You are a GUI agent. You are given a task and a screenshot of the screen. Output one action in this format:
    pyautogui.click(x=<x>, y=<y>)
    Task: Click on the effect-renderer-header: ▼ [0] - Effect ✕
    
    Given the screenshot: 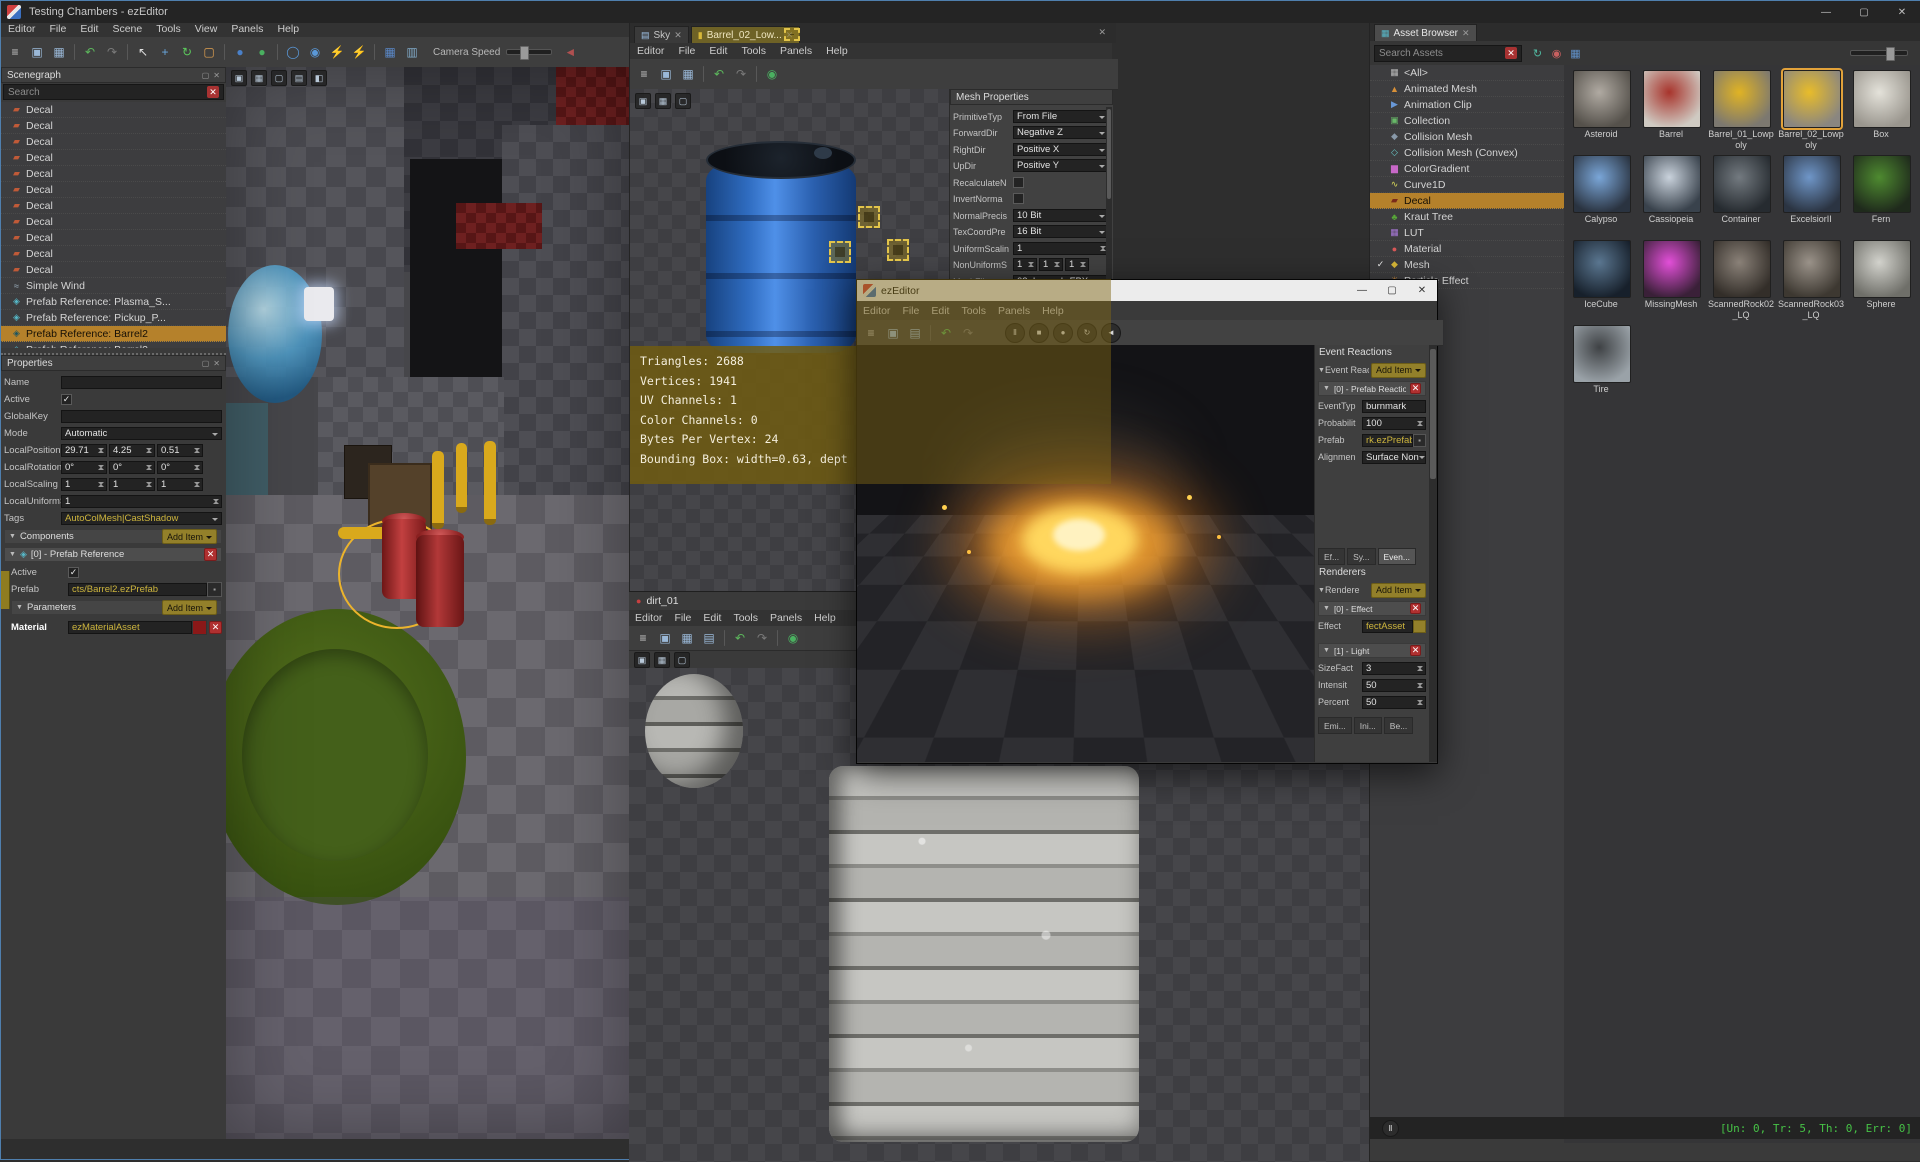 What is the action you would take?
    pyautogui.click(x=1372, y=608)
    